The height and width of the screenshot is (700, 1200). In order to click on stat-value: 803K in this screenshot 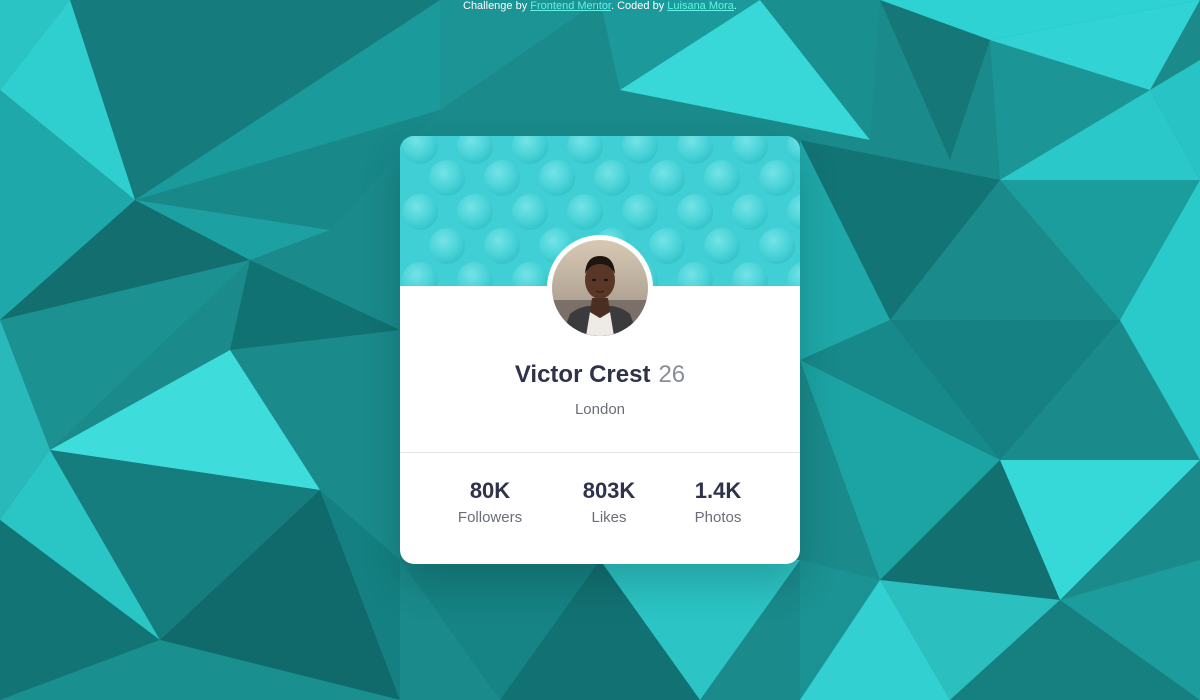, I will do `click(609, 490)`.